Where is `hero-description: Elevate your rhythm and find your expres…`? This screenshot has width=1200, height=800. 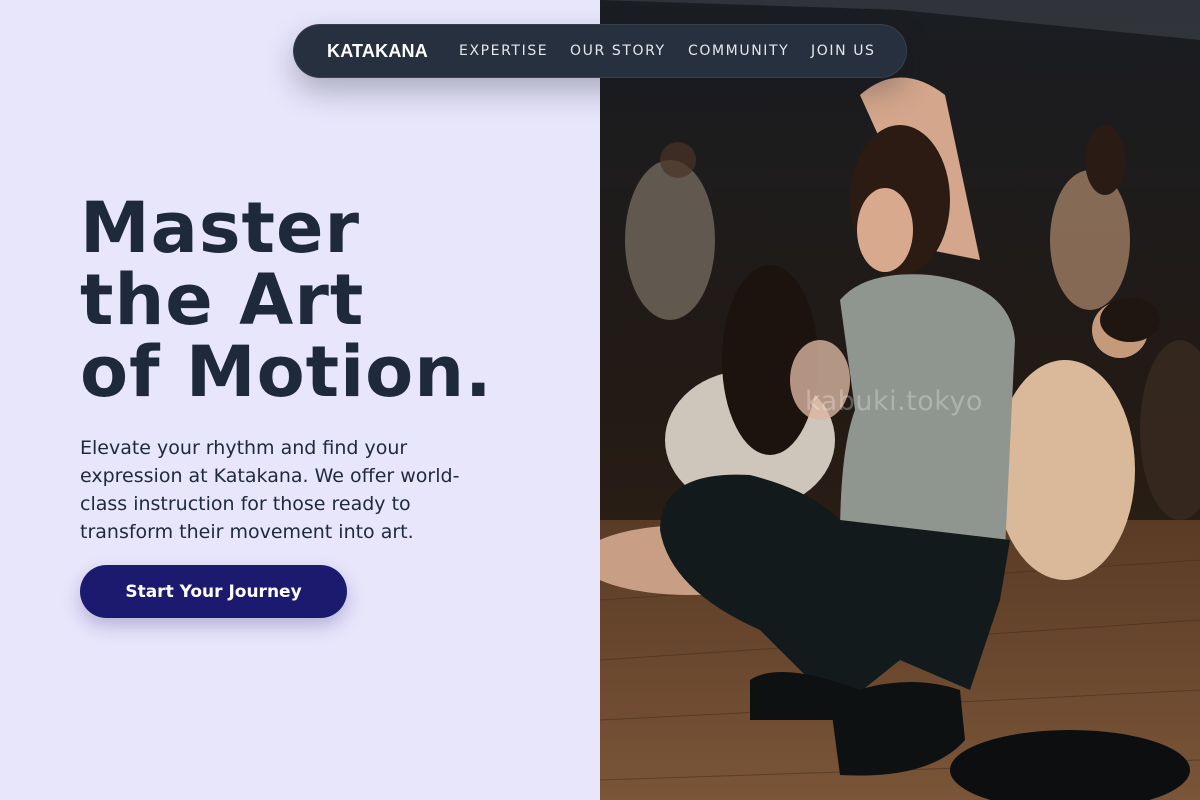 hero-description: Elevate your rhythm and find your expres… is located at coordinates (270, 490).